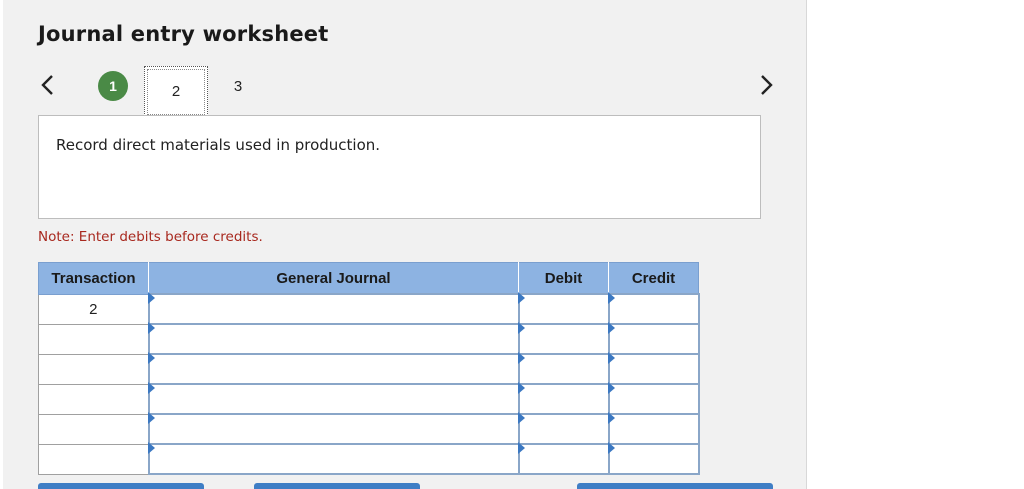  I want to click on step-2-button: 2, so click(176, 92).